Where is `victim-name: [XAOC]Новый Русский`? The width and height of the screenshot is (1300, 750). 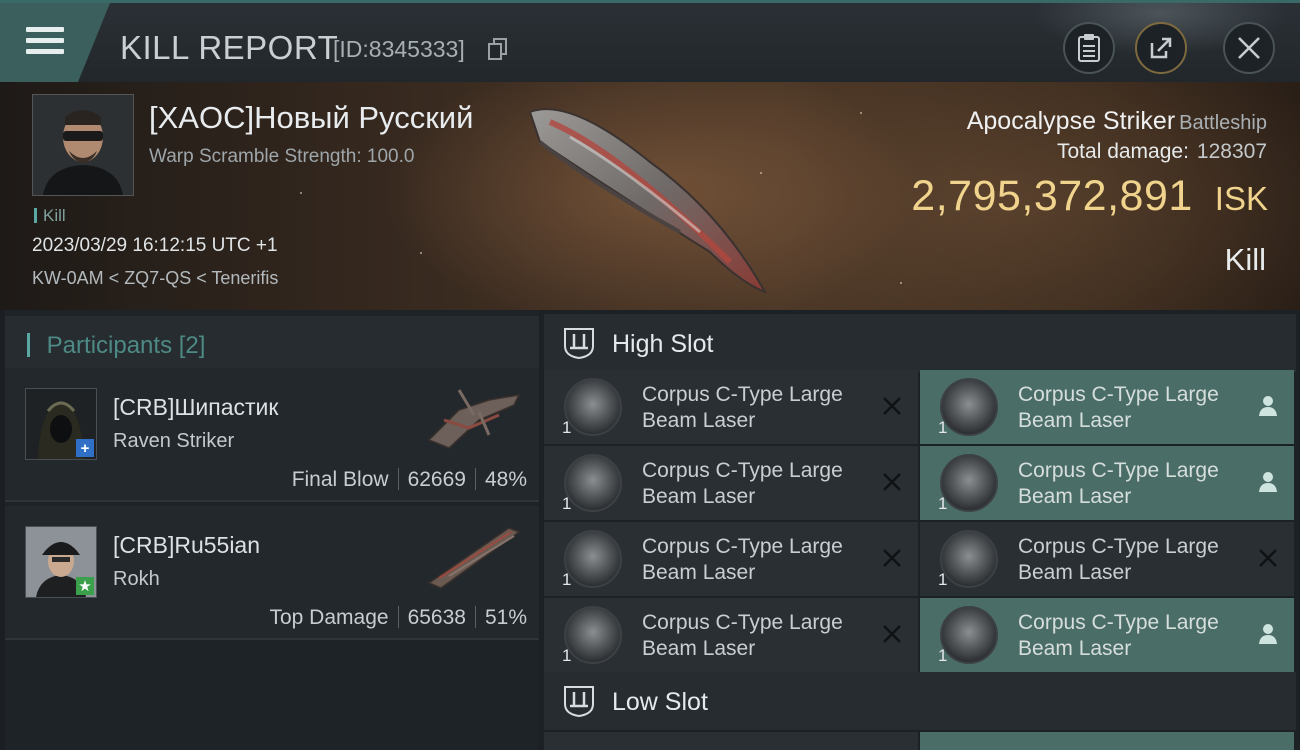
victim-name: [XAOC]Новый Русский is located at coordinates (311, 118).